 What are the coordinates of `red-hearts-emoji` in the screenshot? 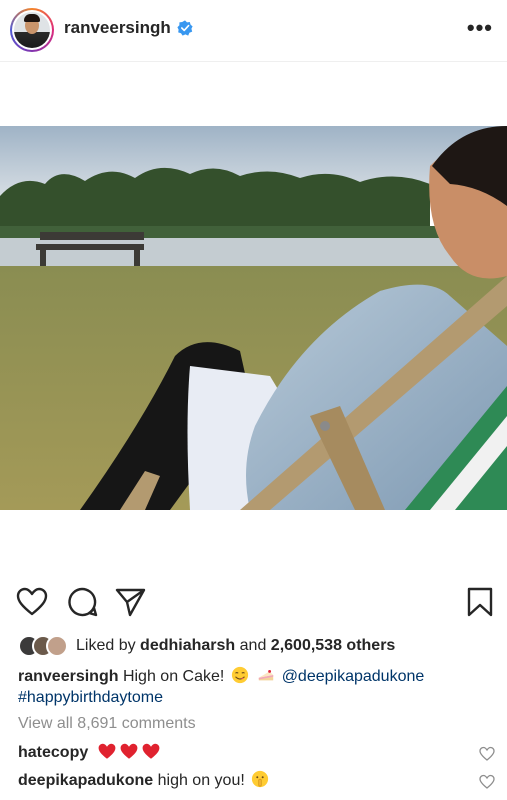 It's located at (127, 752).